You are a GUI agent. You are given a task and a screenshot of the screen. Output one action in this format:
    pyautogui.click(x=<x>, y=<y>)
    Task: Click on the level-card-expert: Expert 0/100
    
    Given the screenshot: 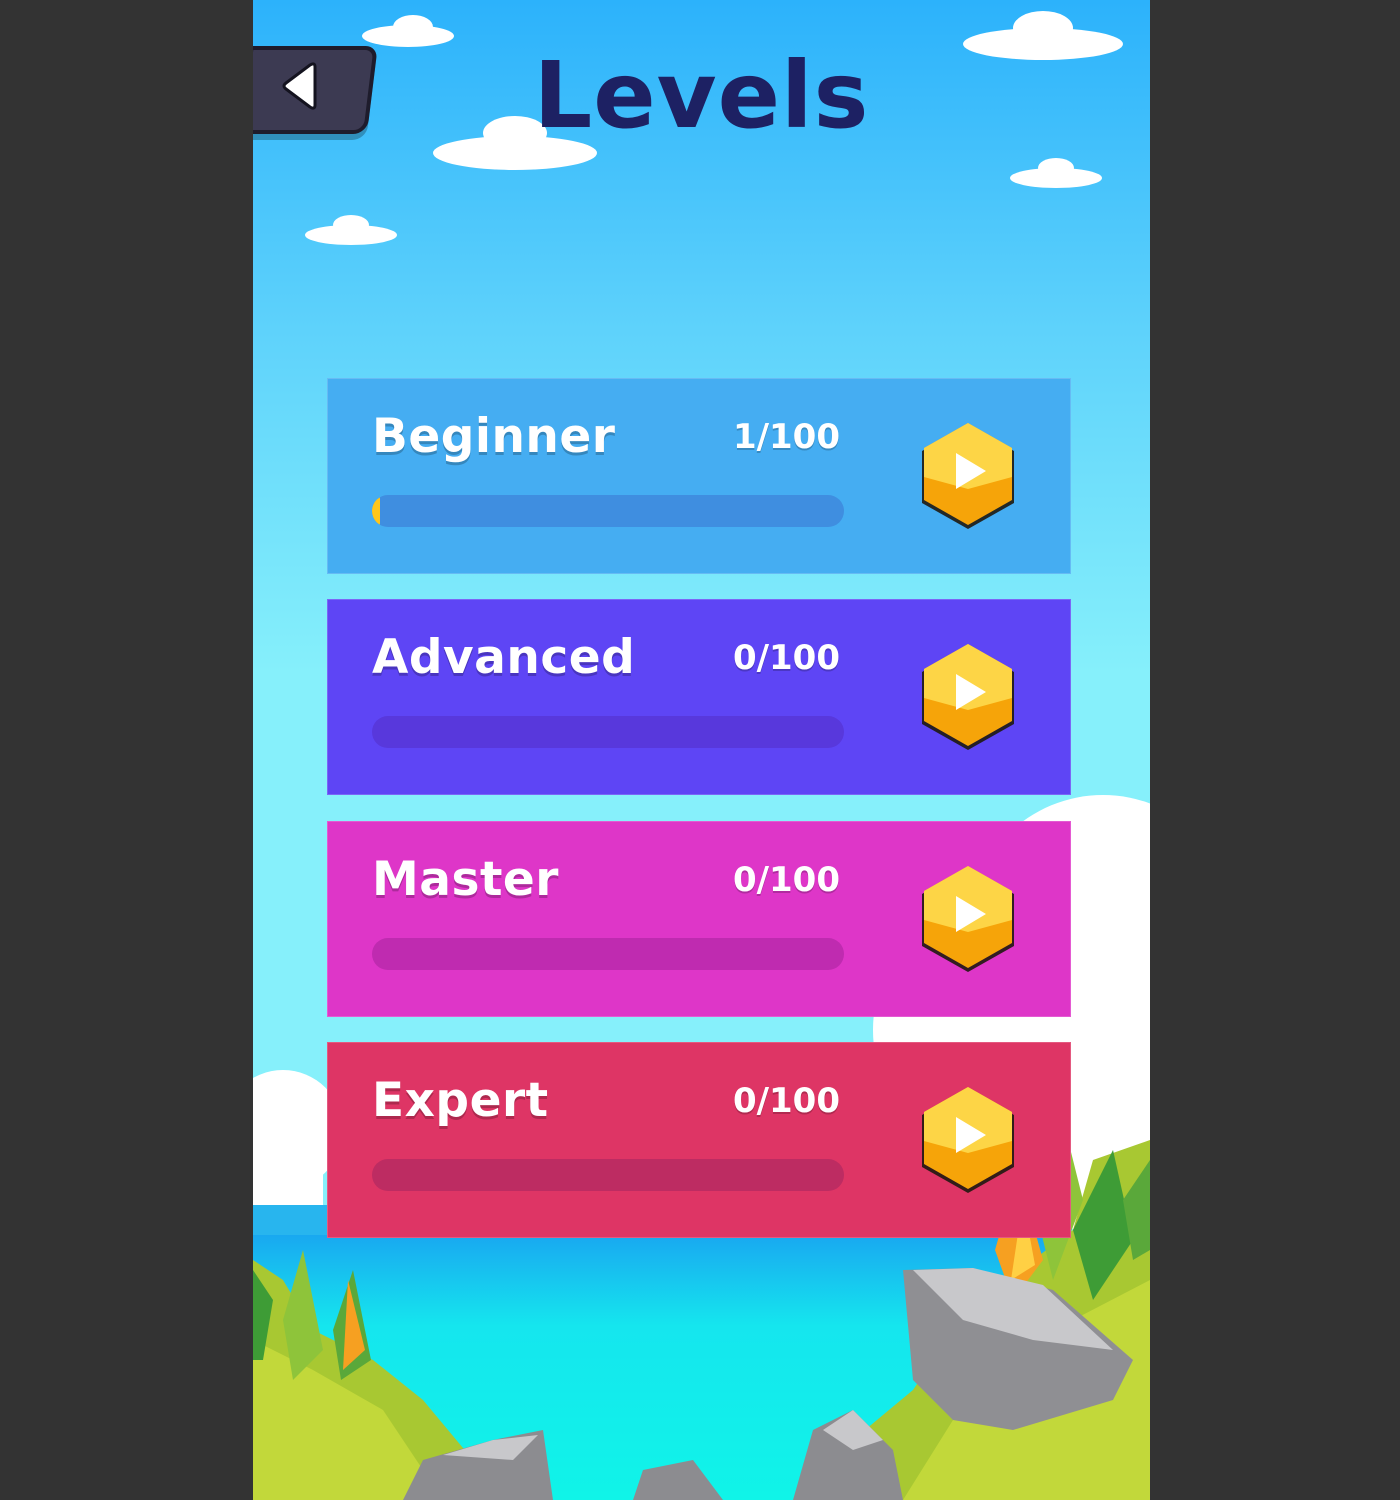 What is the action you would take?
    pyautogui.click(x=699, y=1140)
    